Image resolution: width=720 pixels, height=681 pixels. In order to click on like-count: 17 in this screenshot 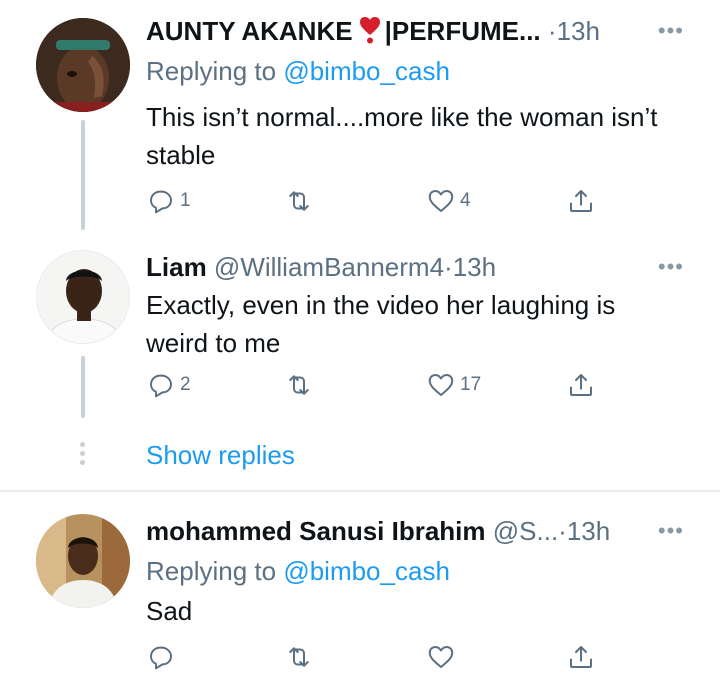, I will do `click(471, 384)`.